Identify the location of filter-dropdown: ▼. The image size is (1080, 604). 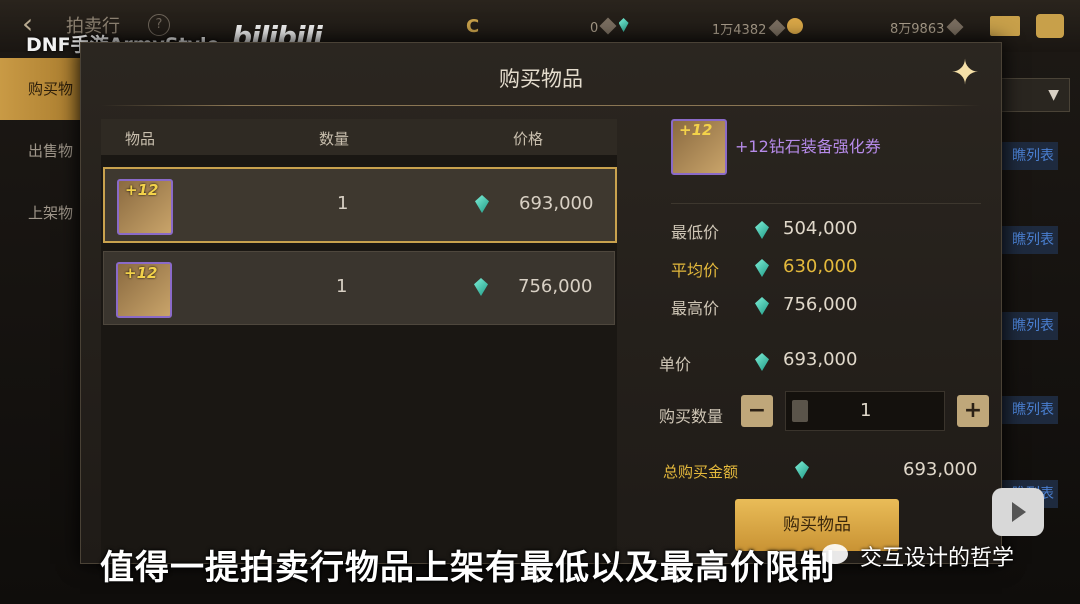
(1035, 95).